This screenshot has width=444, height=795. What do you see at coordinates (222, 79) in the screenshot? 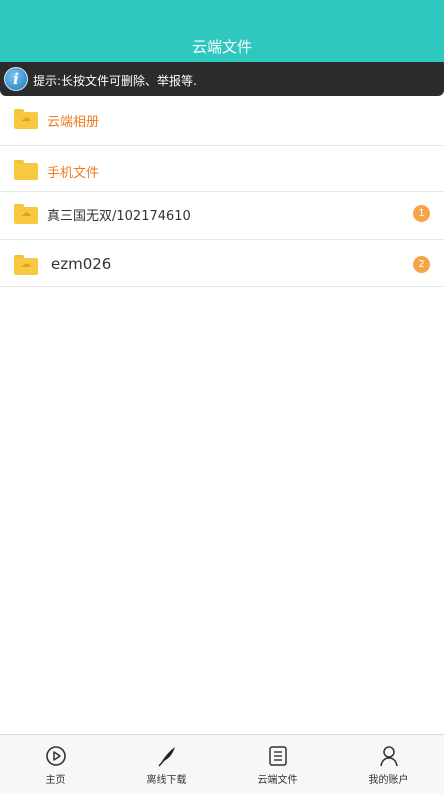
I see `tip-banner: i 提示:长按文件可删除、举报等.` at bounding box center [222, 79].